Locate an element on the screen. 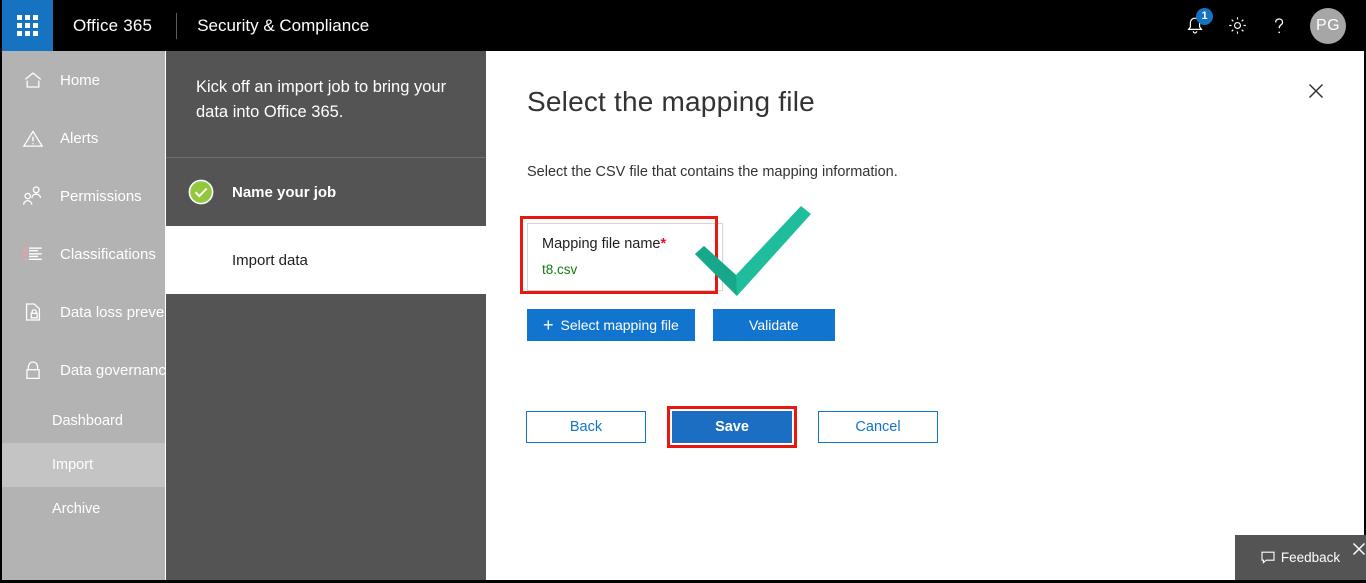 The width and height of the screenshot is (1366, 583). app-launcher-button is located at coordinates (27, 25).